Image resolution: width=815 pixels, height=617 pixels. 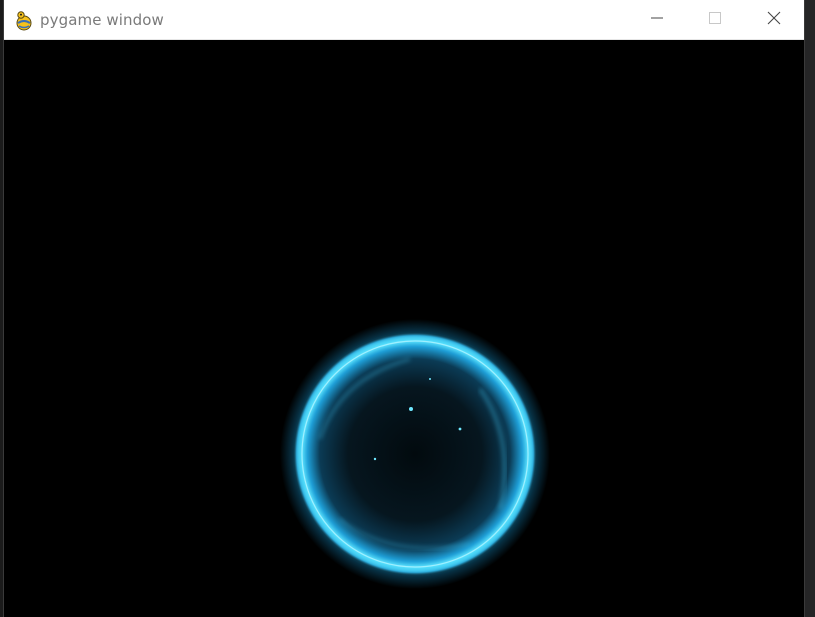 What do you see at coordinates (404, 20) in the screenshot?
I see `title-bar: pygame window` at bounding box center [404, 20].